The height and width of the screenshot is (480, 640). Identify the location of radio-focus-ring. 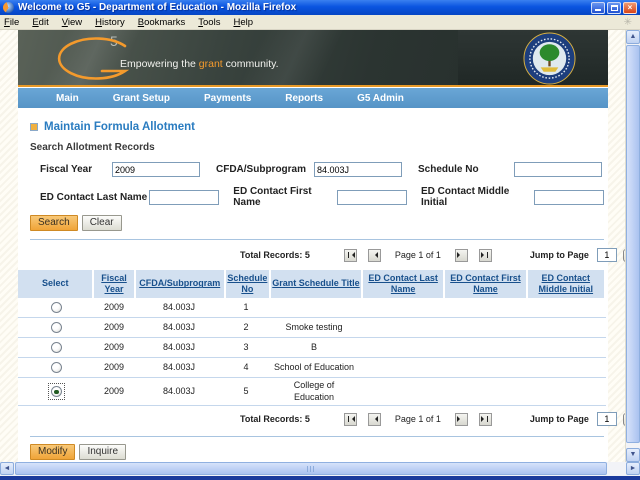
(56, 392).